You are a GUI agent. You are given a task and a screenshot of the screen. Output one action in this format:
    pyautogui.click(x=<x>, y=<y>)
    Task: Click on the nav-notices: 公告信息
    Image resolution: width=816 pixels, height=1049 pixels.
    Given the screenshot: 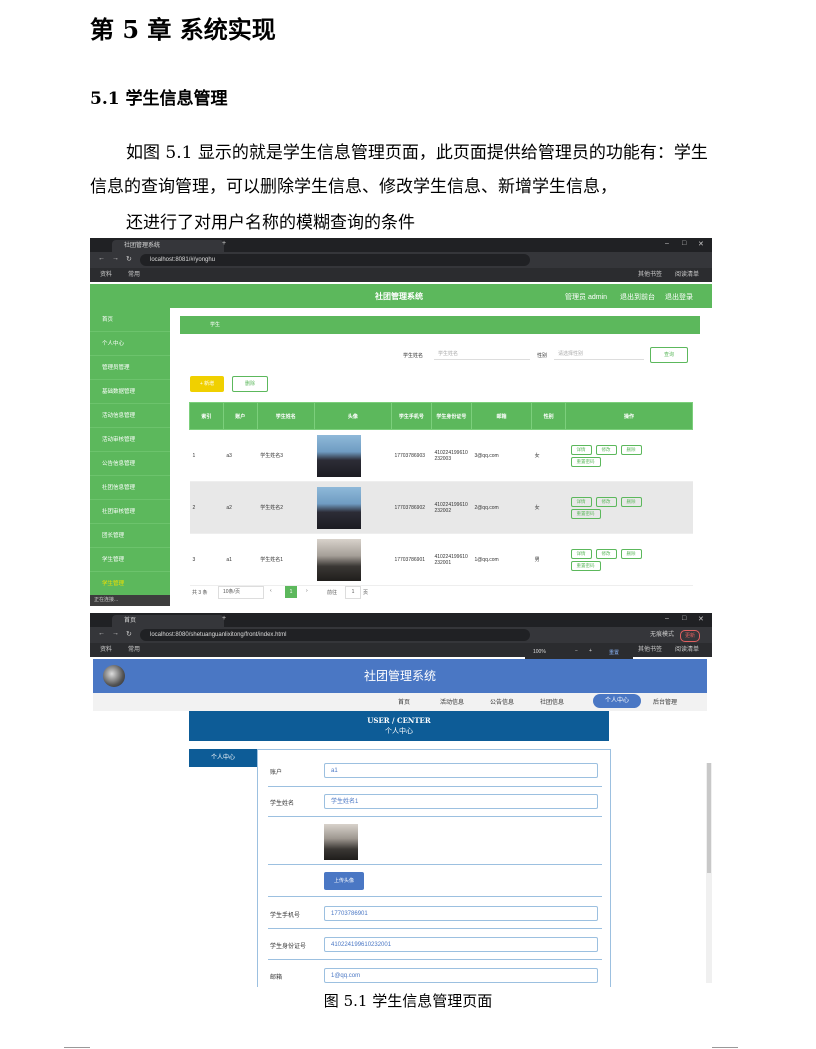 What is the action you would take?
    pyautogui.click(x=502, y=701)
    